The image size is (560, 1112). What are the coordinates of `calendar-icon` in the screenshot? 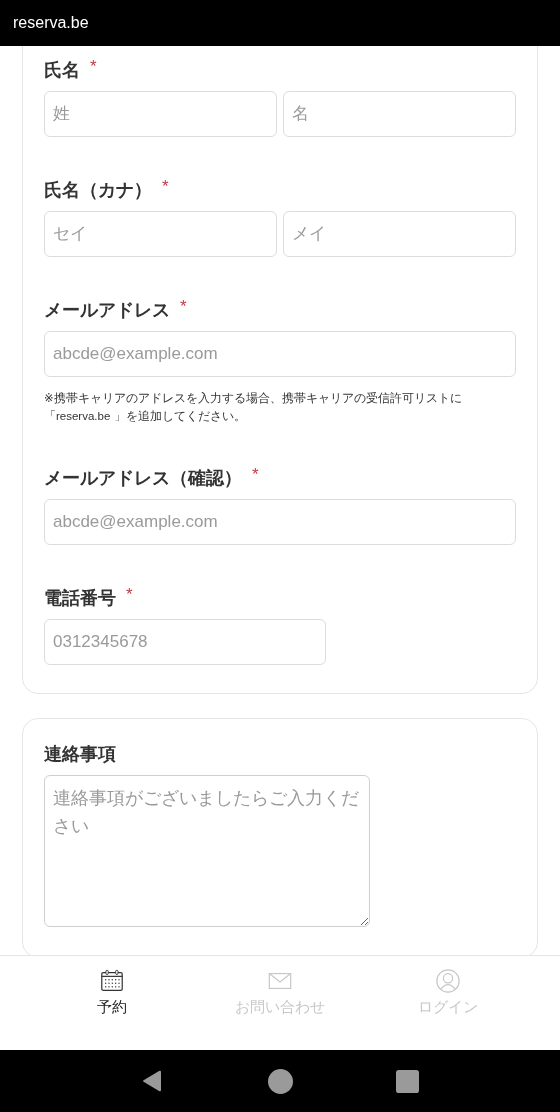 It's located at (112, 981).